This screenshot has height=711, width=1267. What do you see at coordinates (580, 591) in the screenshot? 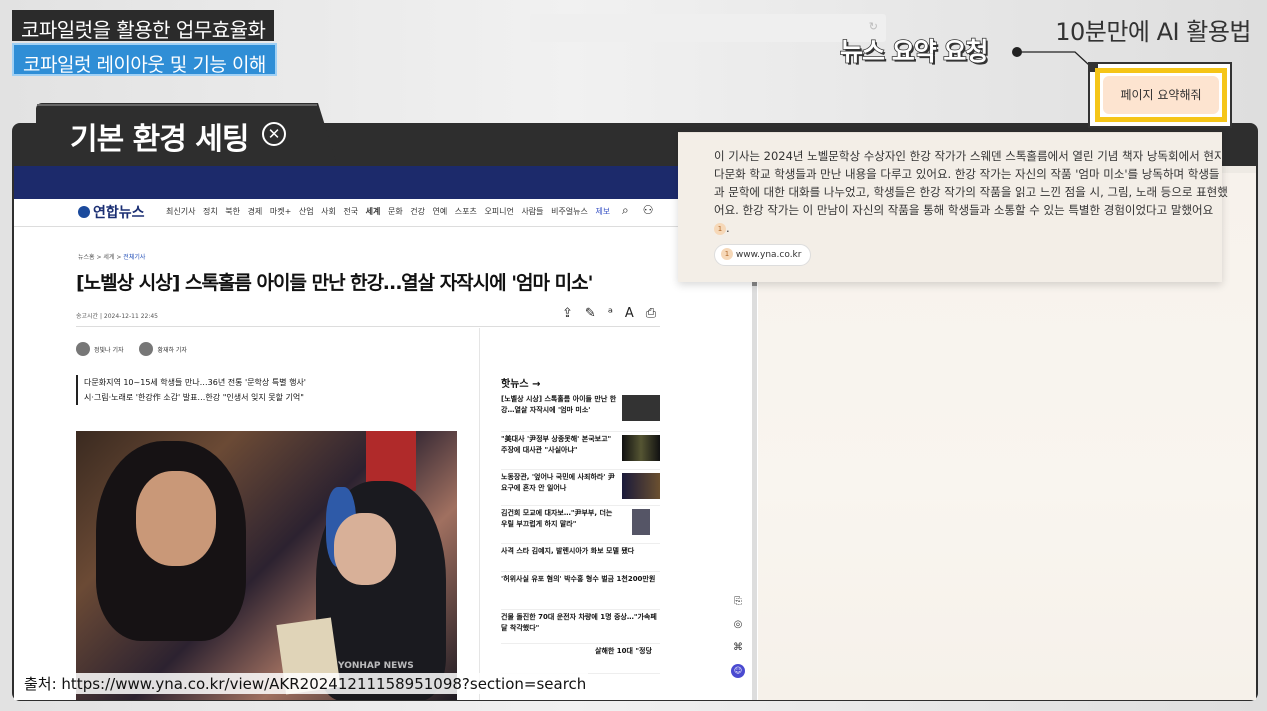
I see `list-item: '허위사실 유포 혐의' 박수홍 형수 벌금 1천200만원` at bounding box center [580, 591].